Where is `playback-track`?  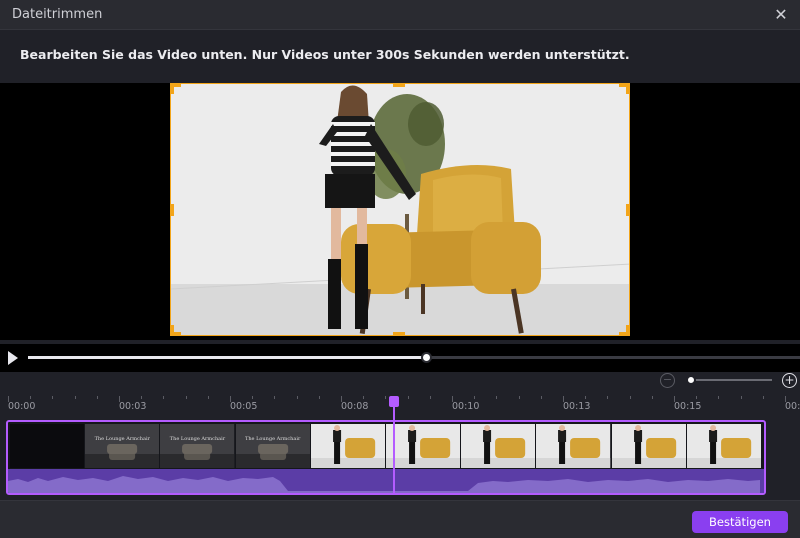
playback-track is located at coordinates (414, 357).